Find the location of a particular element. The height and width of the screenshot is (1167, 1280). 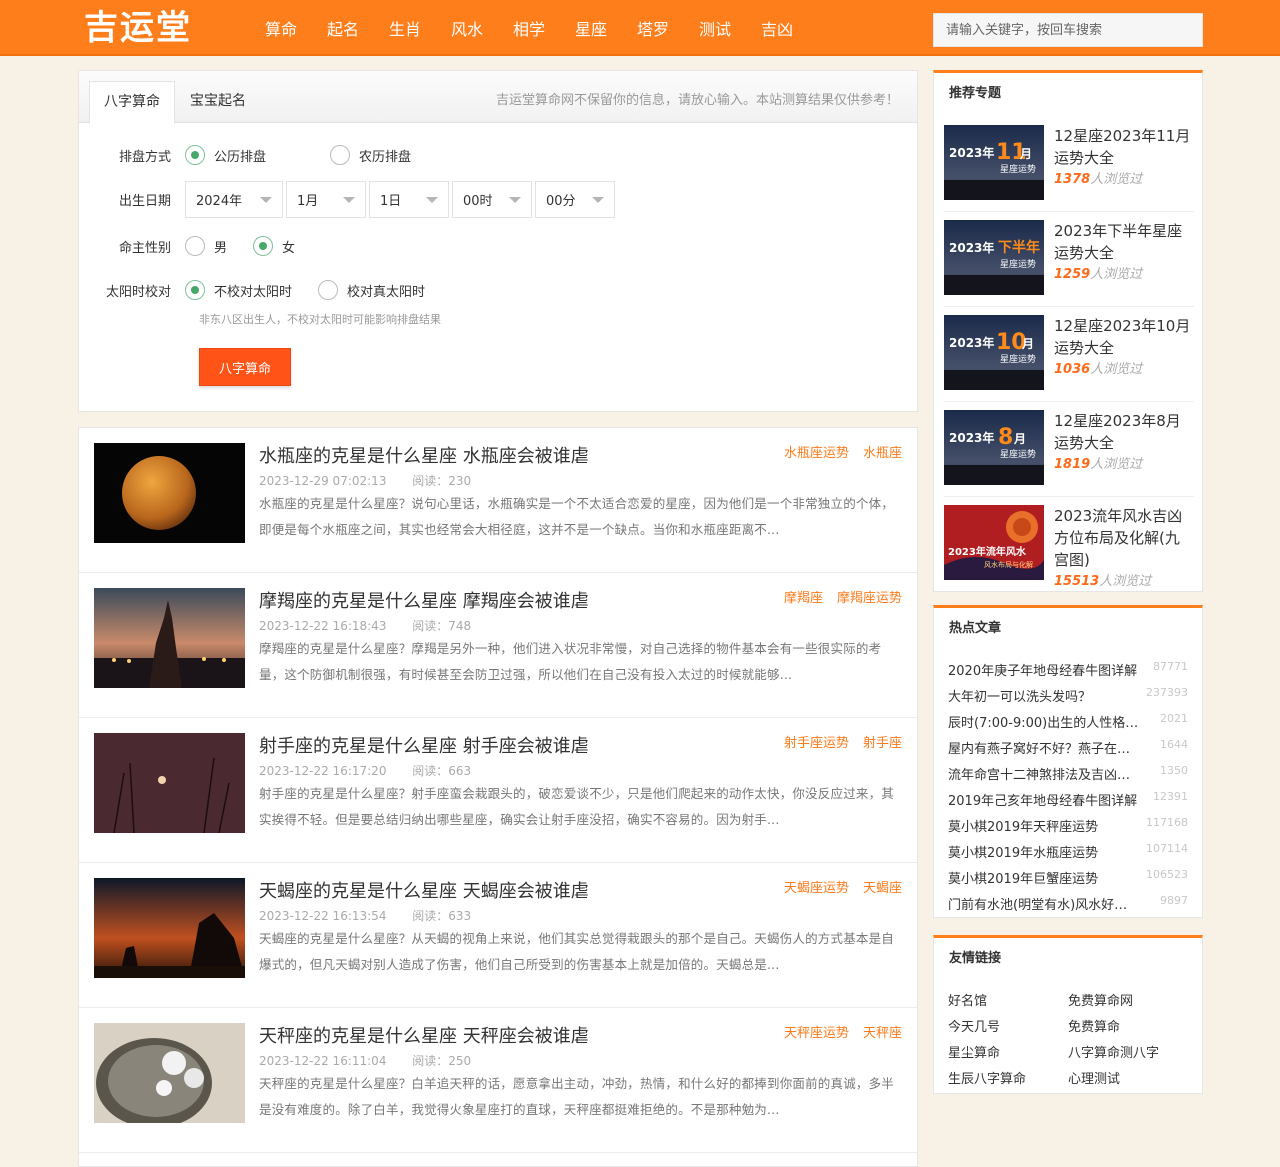

nav-item-taluo: 塔罗 is located at coordinates (653, 28).